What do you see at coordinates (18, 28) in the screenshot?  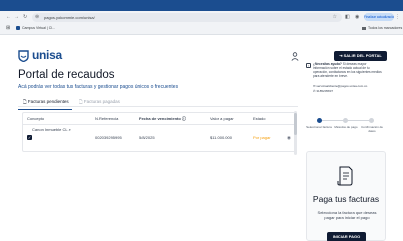 I see `bookmark-favicon-icon` at bounding box center [18, 28].